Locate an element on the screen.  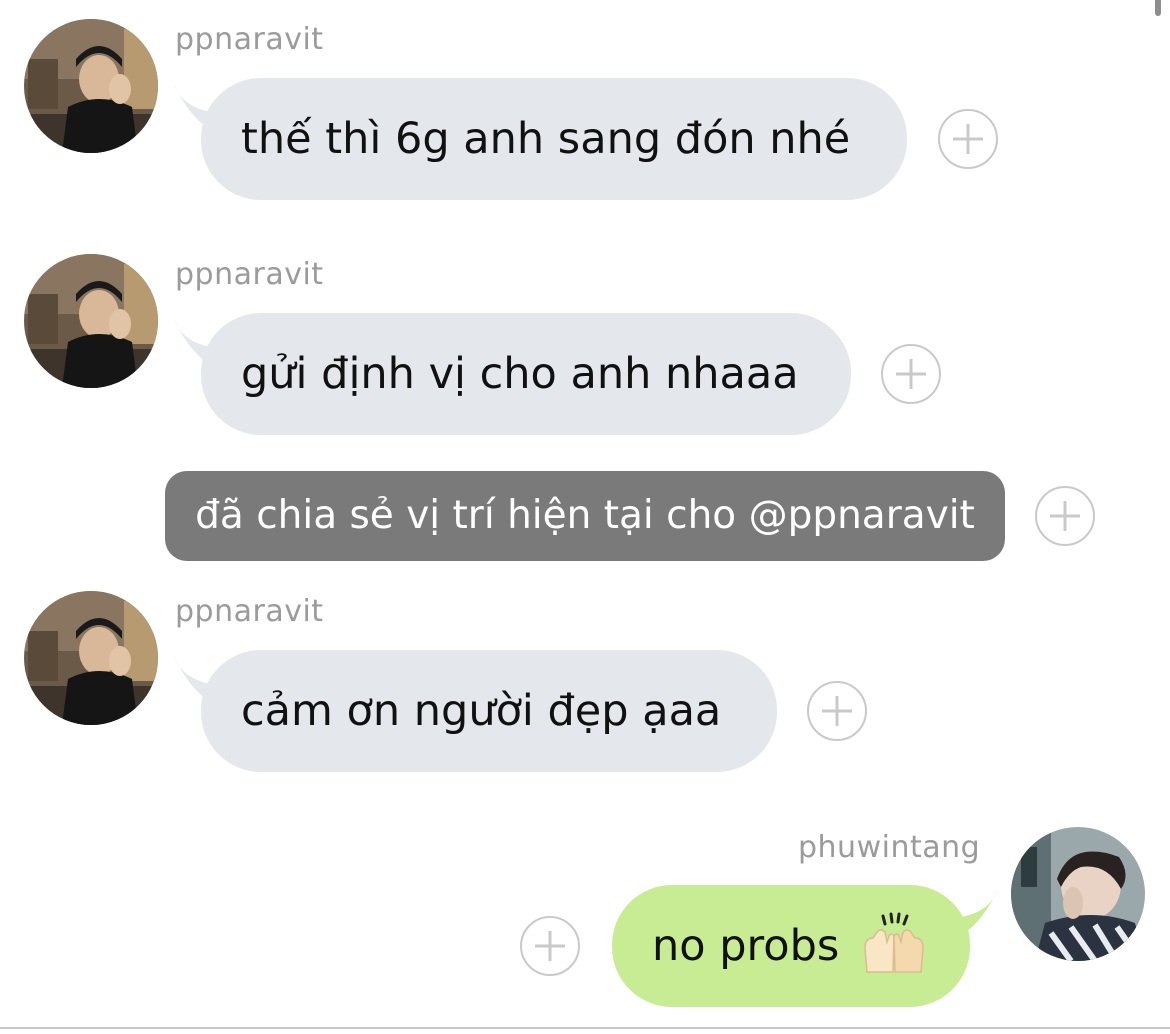
message-text: thế thì 6g anh sang đón nhé is located at coordinates (546, 139).